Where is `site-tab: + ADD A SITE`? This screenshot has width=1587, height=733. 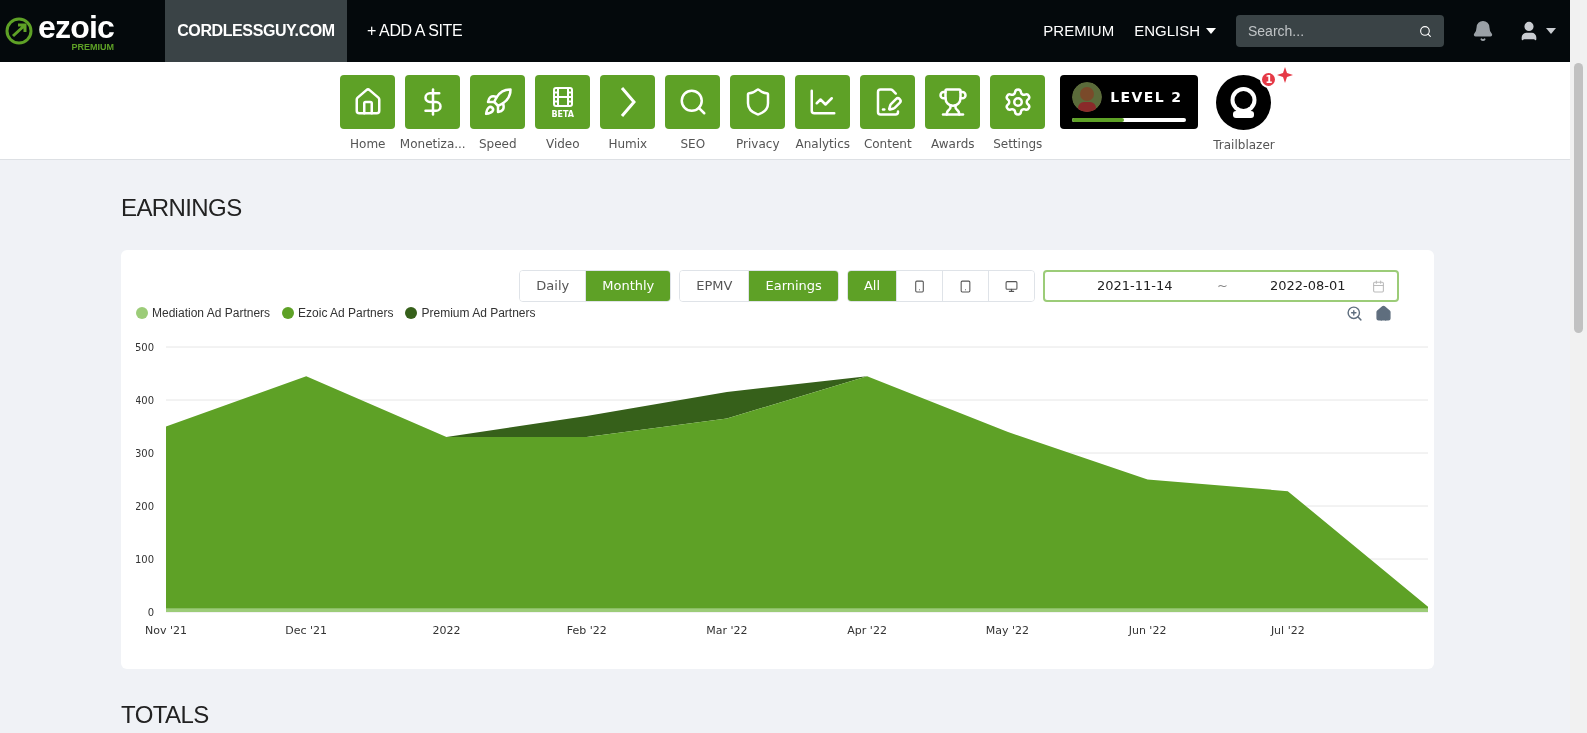
site-tab: + ADD A SITE is located at coordinates (415, 31).